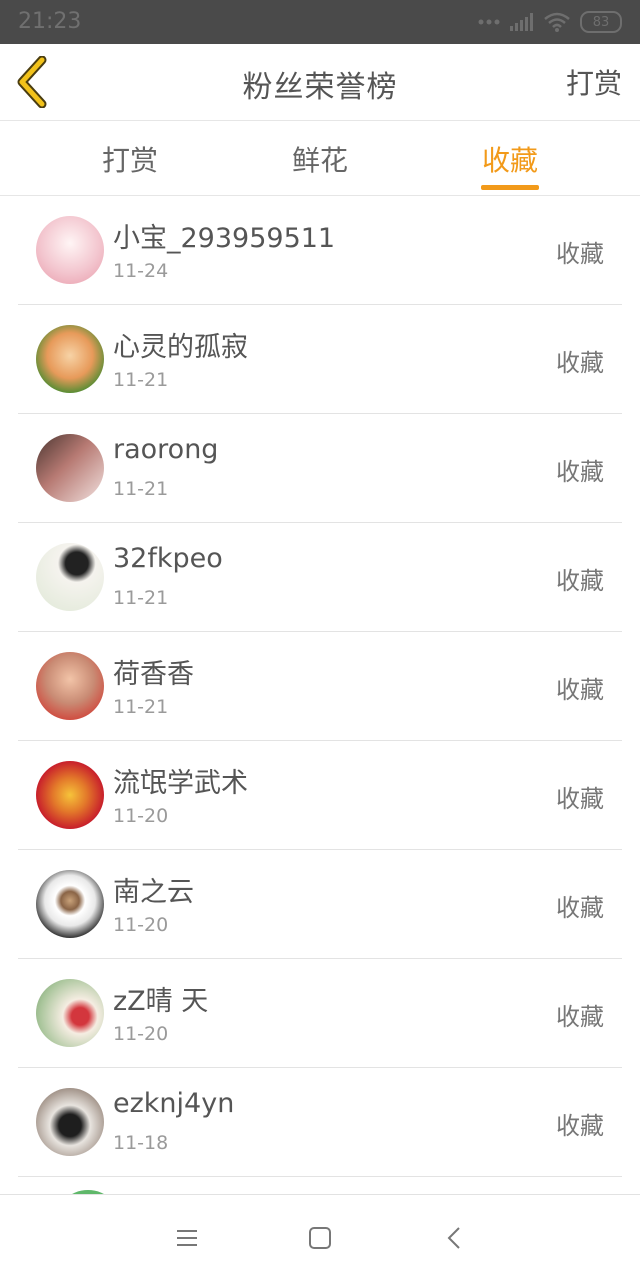 This screenshot has width=640, height=1280. What do you see at coordinates (141, 1143) in the screenshot?
I see `item-date: 11-18` at bounding box center [141, 1143].